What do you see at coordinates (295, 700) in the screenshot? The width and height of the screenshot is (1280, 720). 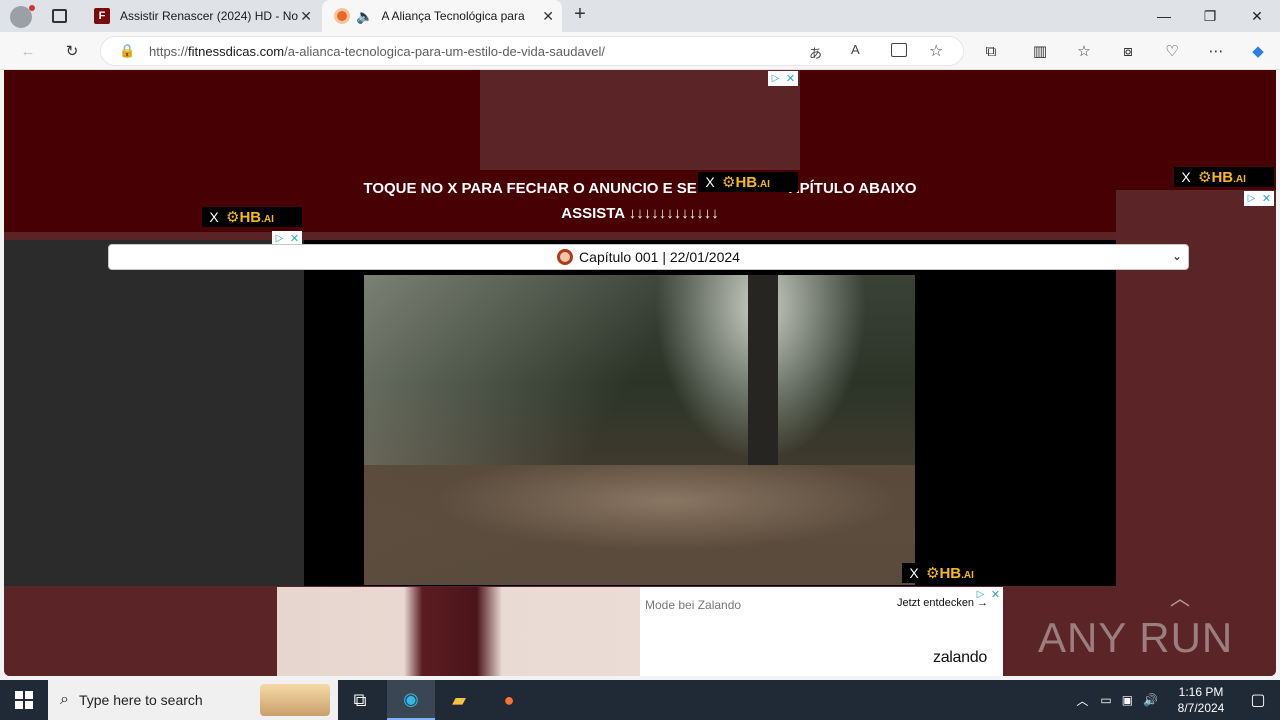 I see `search-highlight-icon` at bounding box center [295, 700].